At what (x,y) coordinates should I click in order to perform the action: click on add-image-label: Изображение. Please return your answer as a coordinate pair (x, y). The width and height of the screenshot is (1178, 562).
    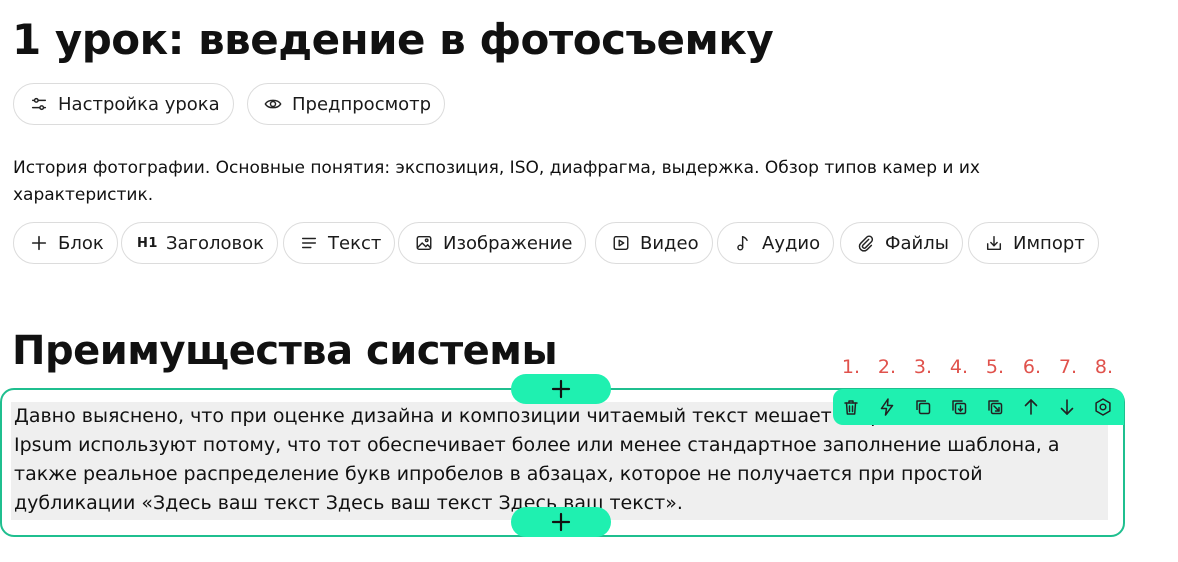
    Looking at the image, I should click on (508, 243).